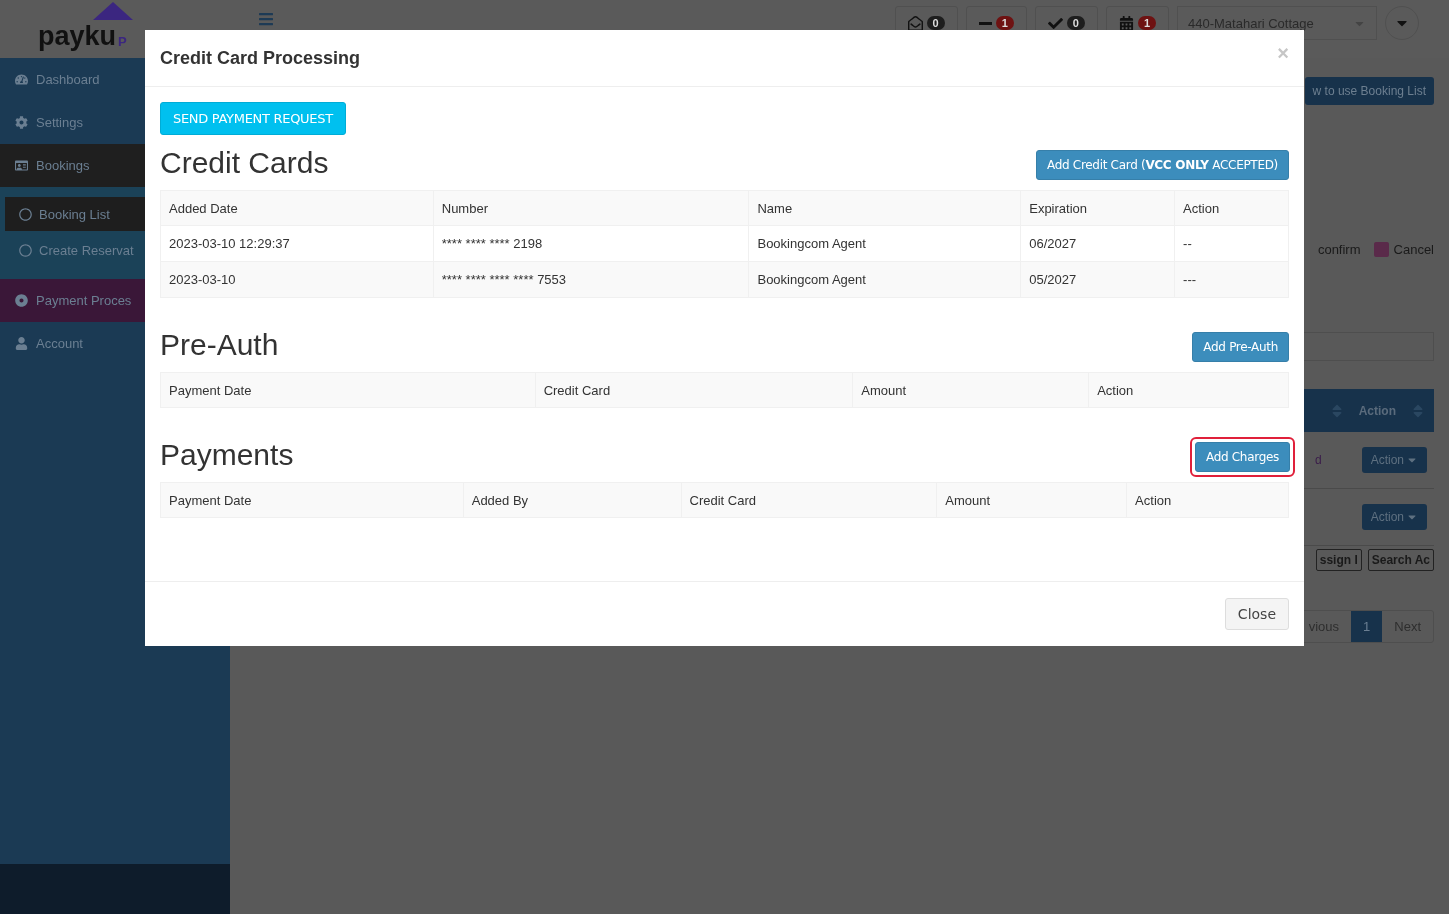 The width and height of the screenshot is (1449, 914). Describe the element at coordinates (21, 300) in the screenshot. I see `target-icon` at that location.